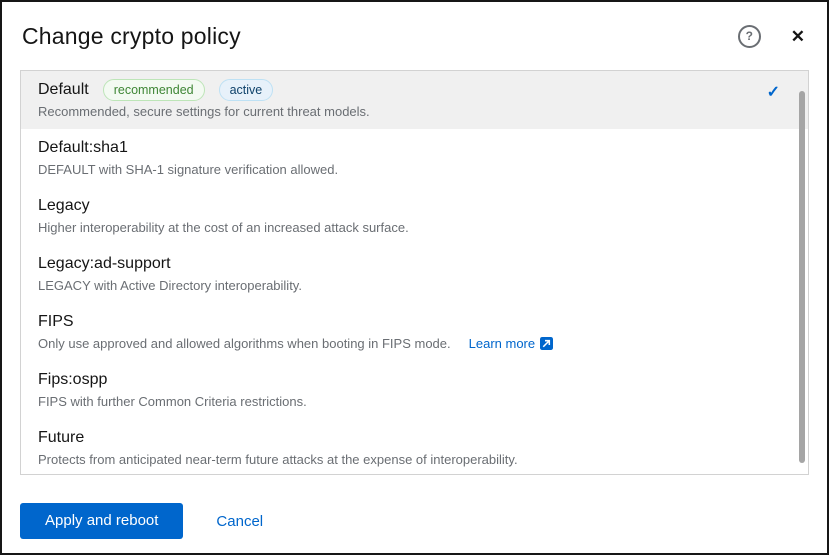  Describe the element at coordinates (547, 343) in the screenshot. I see `external-link-icon` at that location.